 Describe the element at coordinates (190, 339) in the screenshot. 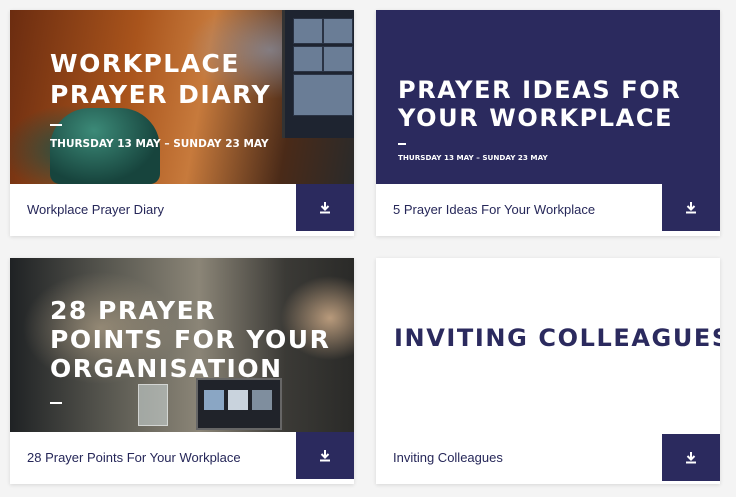

I see `image-title: 28 PRAYER POINTS FOR YOUR ORGANISATION` at that location.